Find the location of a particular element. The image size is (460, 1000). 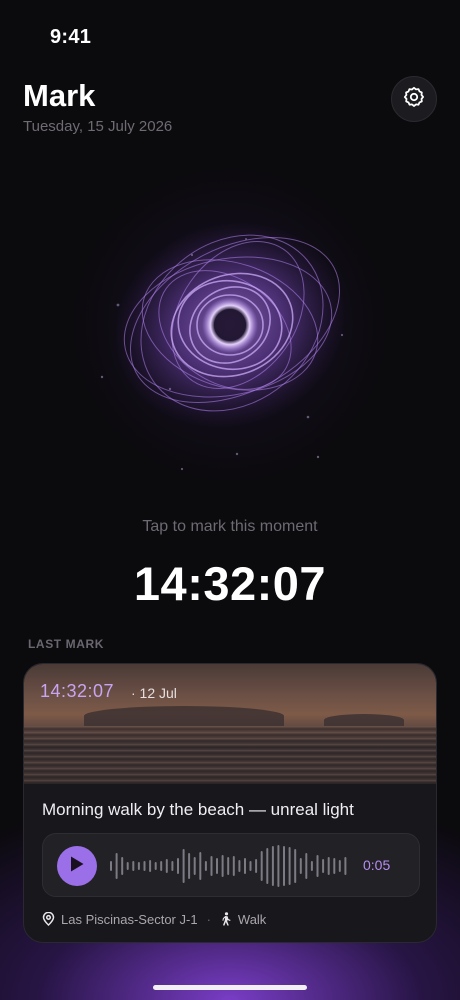

mark-note: Morning walk by the beach — unreal light is located at coordinates (198, 809).